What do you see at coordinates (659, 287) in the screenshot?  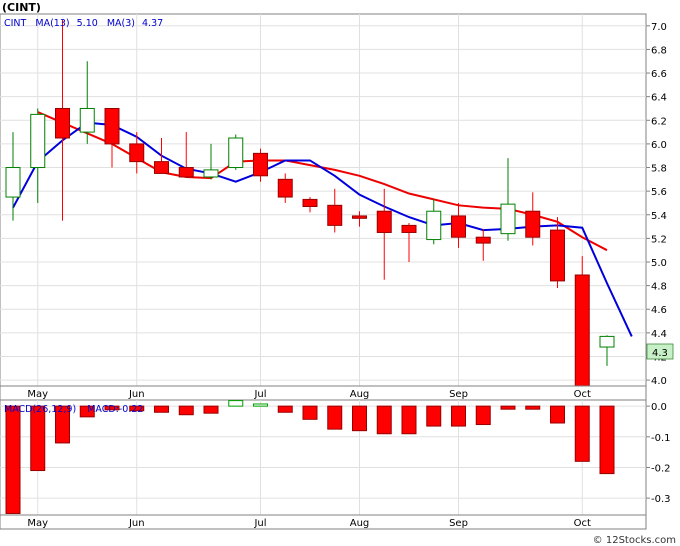 I see `price-tick-label: 4.8` at bounding box center [659, 287].